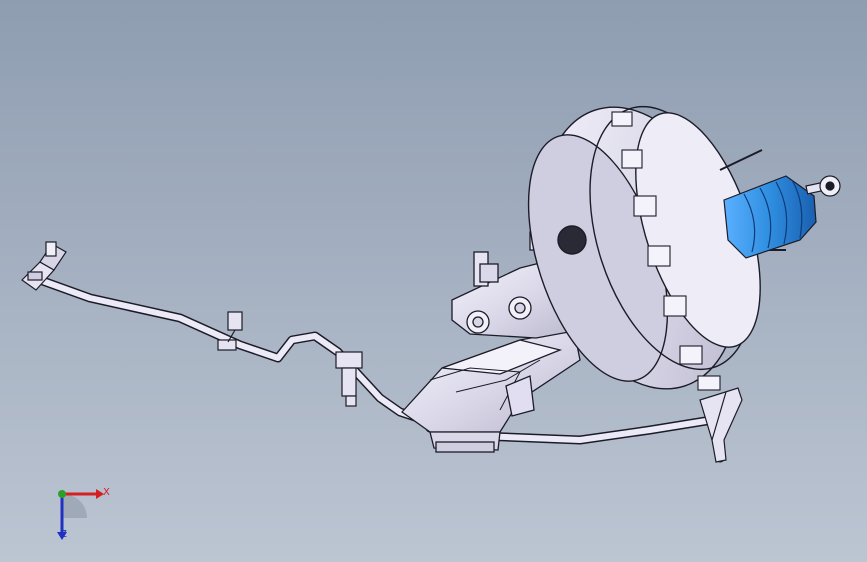 This screenshot has height=562, width=867. What do you see at coordinates (106, 492) in the screenshot?
I see `axis-x-label: X` at bounding box center [106, 492].